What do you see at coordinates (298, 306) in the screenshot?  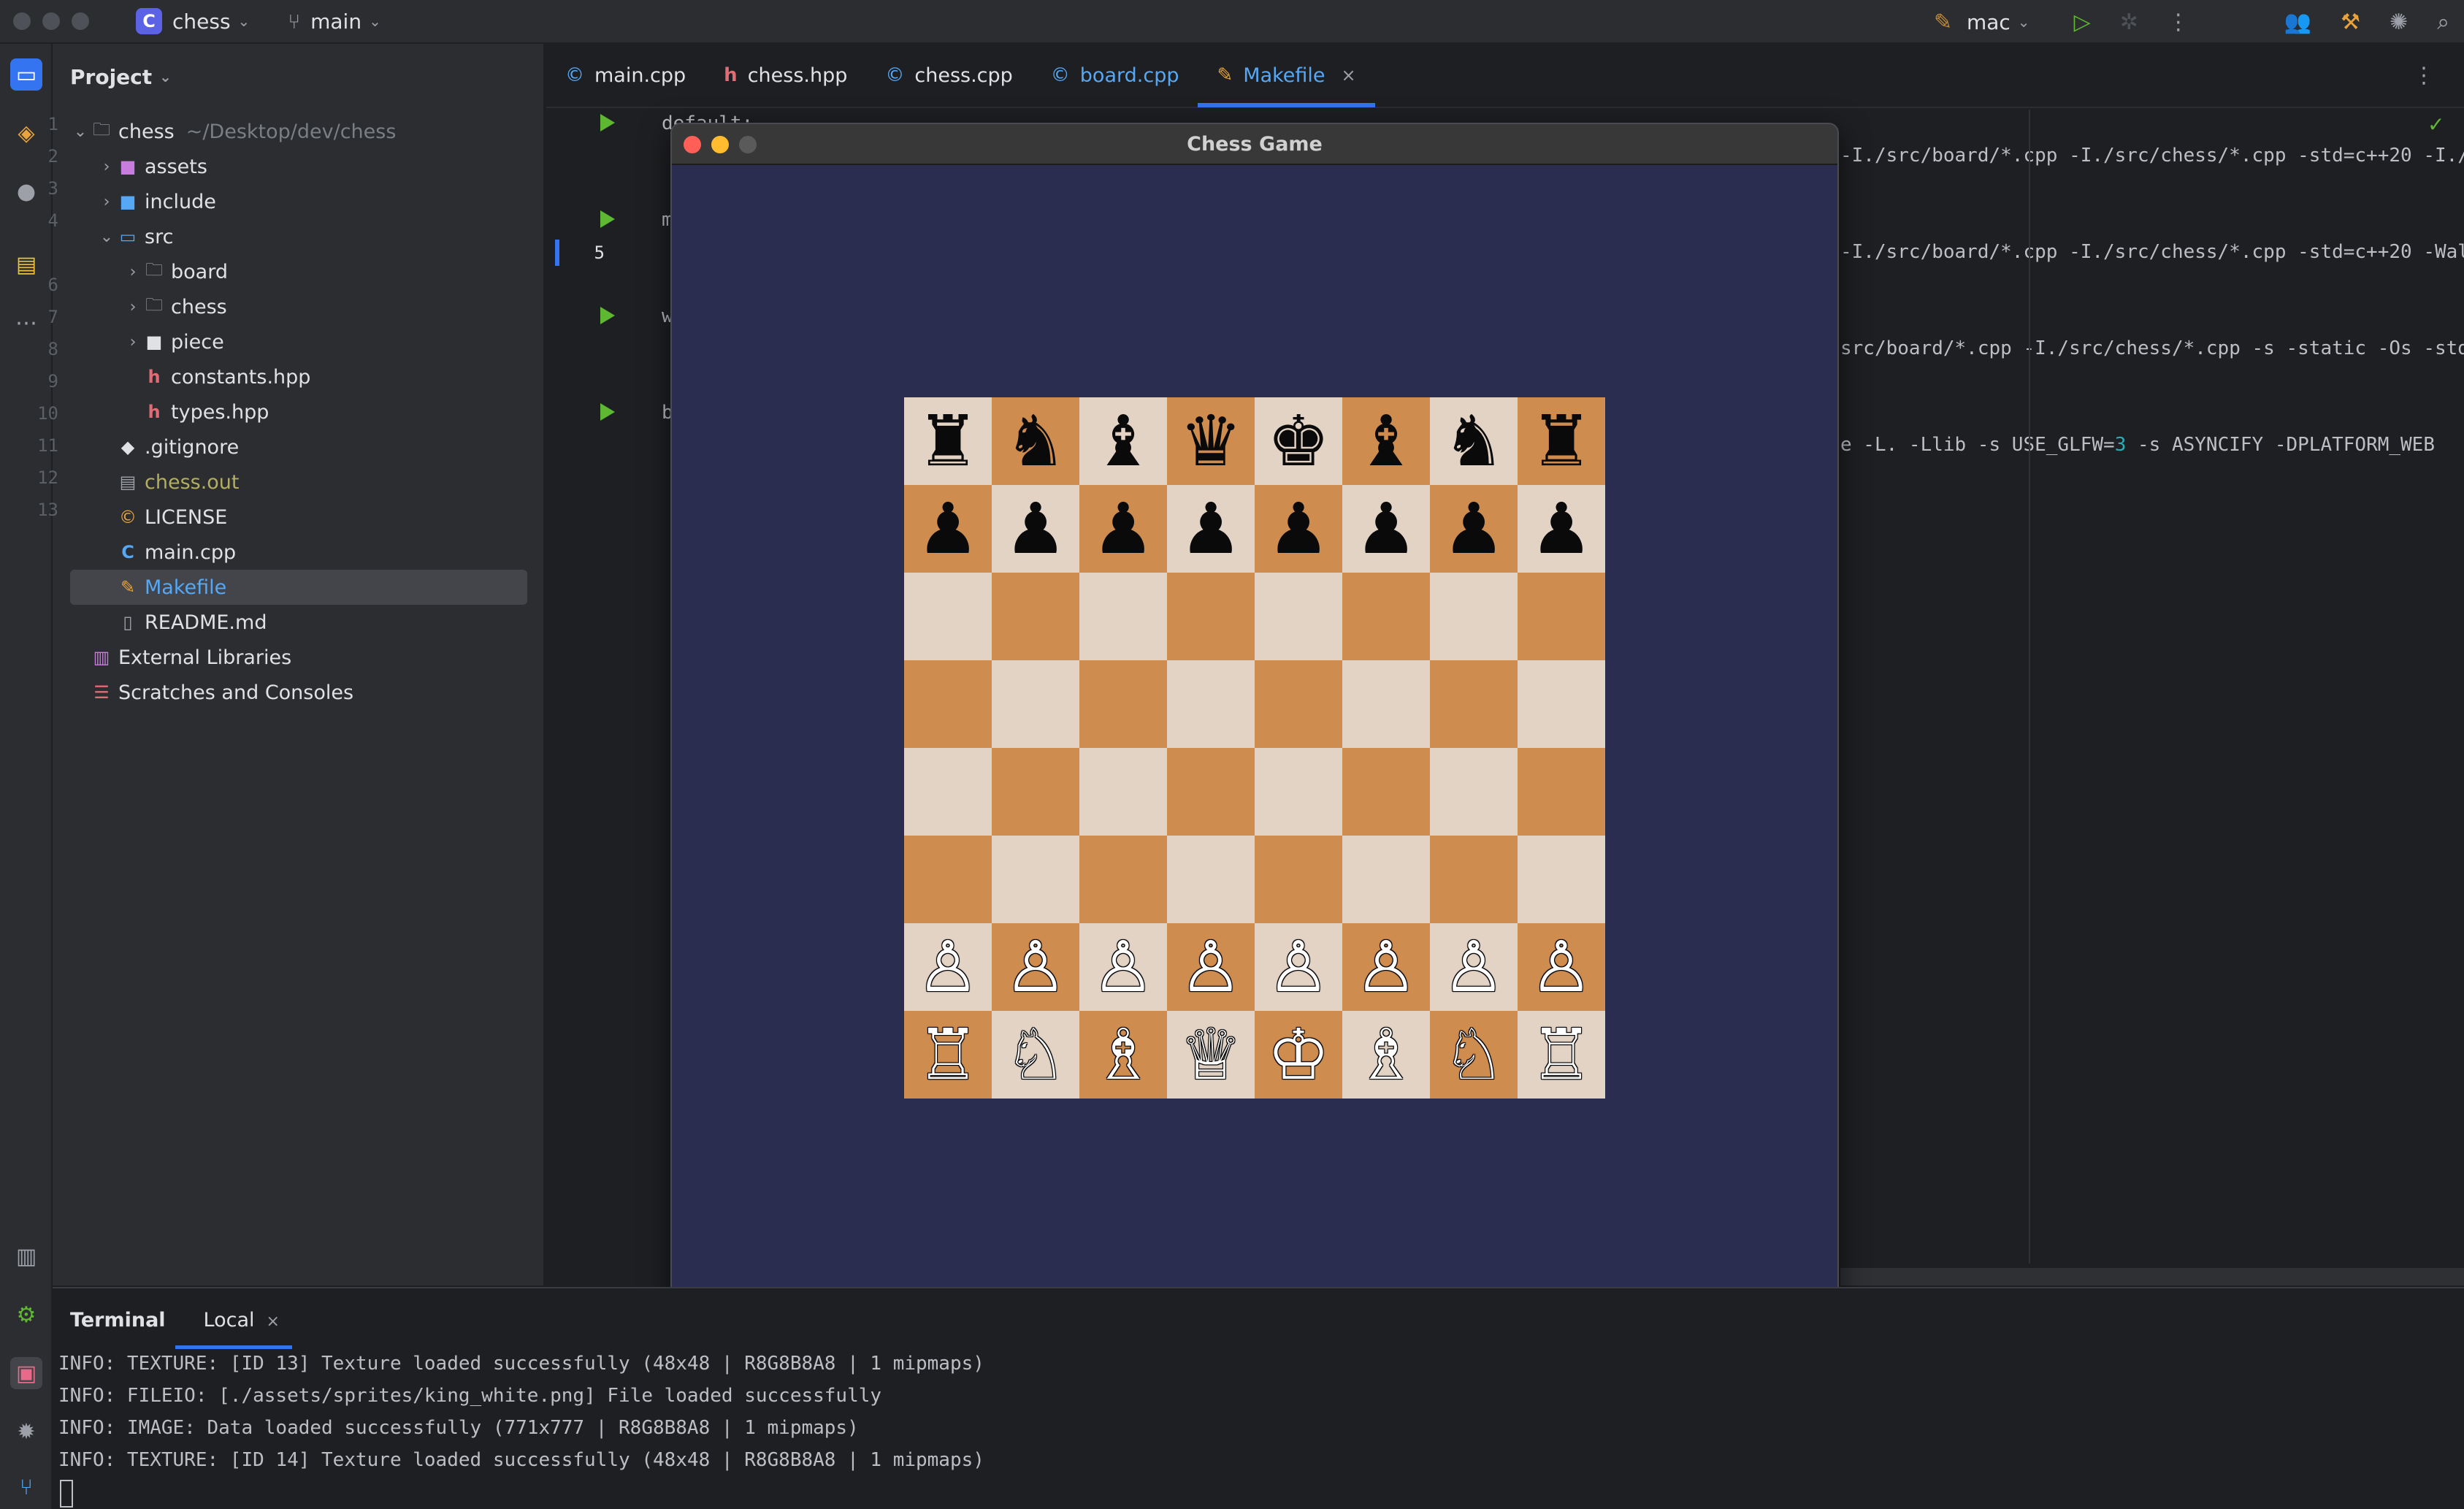 I see `tree-item-chess: › 🗀 chess` at bounding box center [298, 306].